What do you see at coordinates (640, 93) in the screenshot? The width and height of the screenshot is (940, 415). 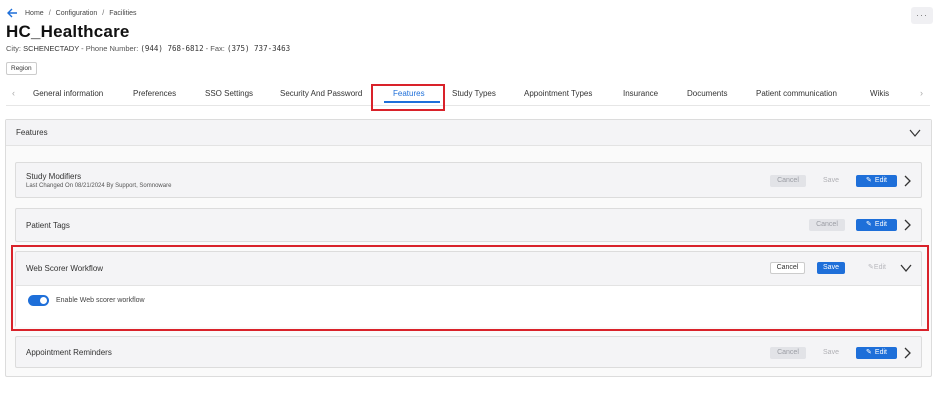 I see `tab-insurance: Insurance` at bounding box center [640, 93].